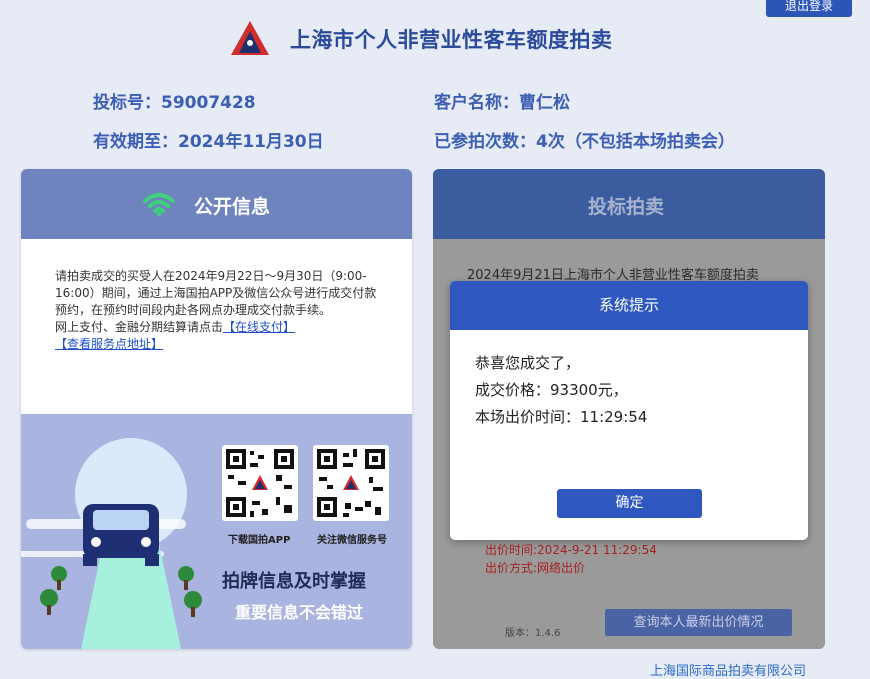 The width and height of the screenshot is (870, 679). What do you see at coordinates (809, 8) in the screenshot?
I see `logout-button: 退出登录` at bounding box center [809, 8].